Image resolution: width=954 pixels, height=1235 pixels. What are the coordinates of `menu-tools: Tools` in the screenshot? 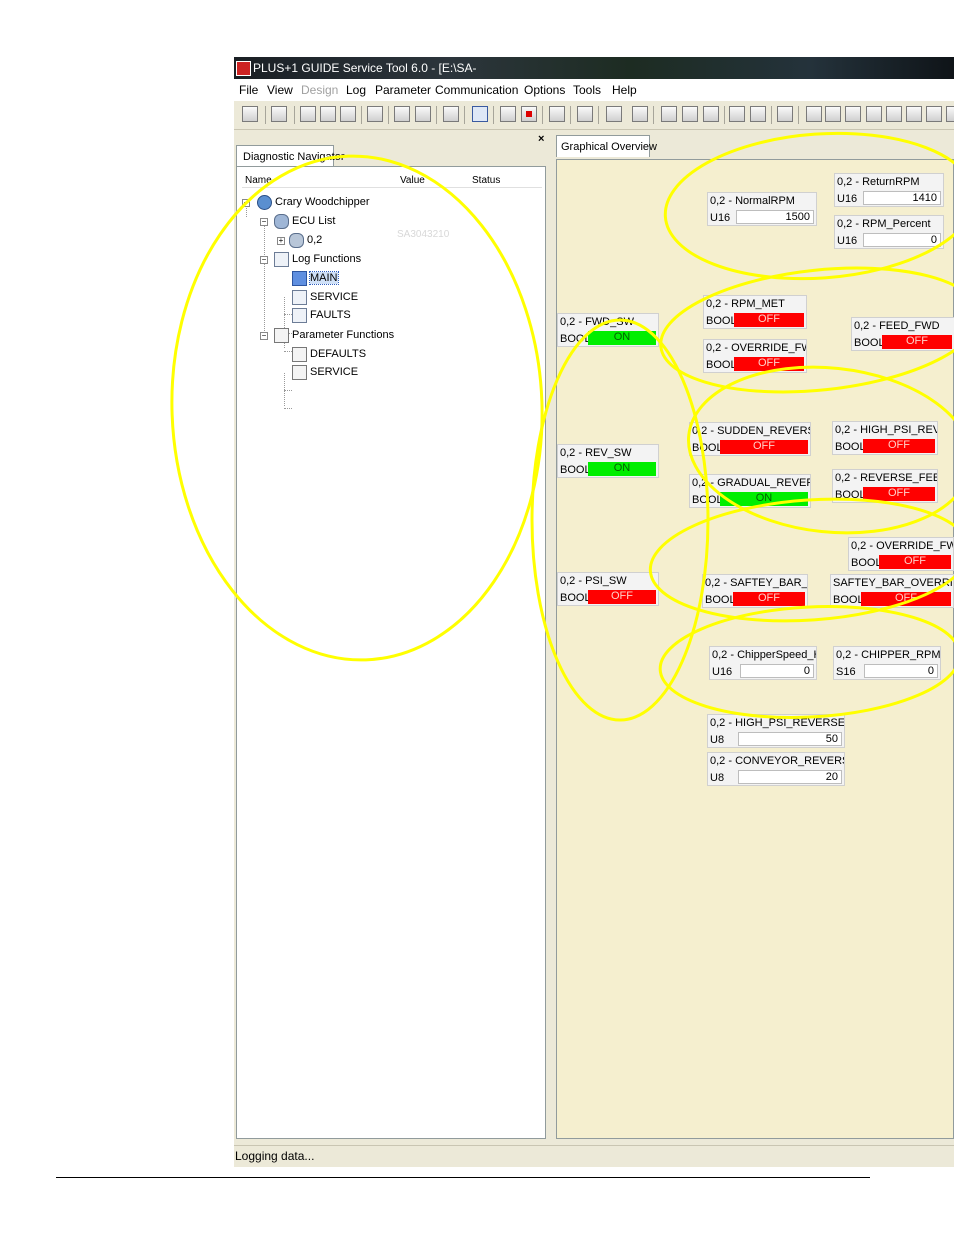 It's located at (587, 90).